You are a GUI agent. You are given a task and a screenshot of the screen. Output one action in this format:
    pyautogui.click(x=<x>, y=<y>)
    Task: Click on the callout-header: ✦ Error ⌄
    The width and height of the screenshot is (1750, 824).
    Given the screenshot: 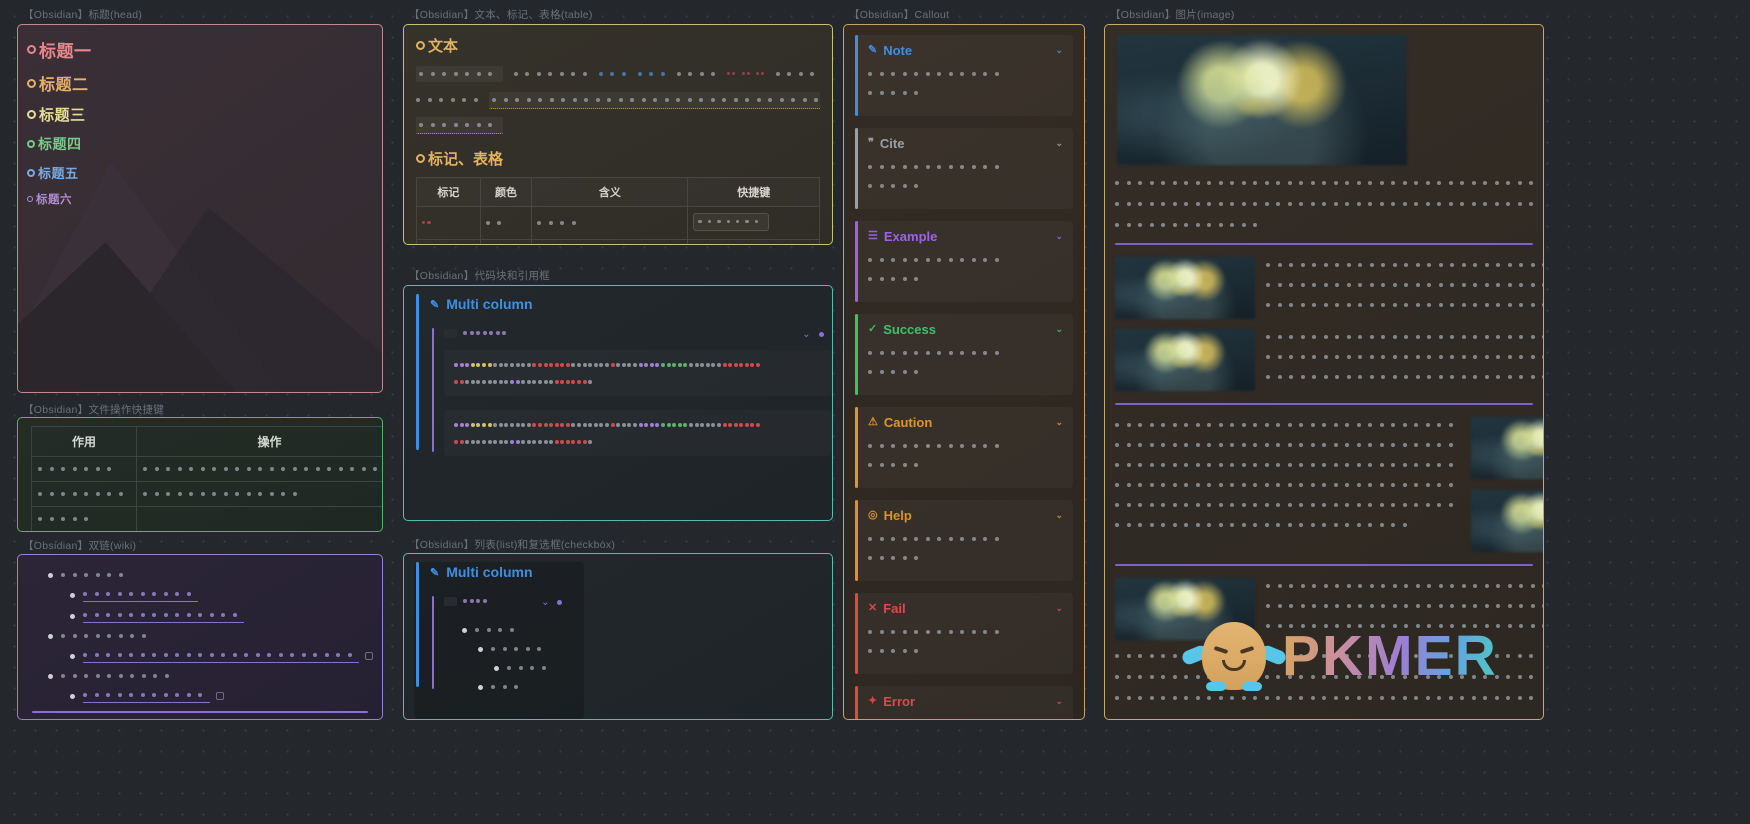 What is the action you would take?
    pyautogui.click(x=965, y=701)
    